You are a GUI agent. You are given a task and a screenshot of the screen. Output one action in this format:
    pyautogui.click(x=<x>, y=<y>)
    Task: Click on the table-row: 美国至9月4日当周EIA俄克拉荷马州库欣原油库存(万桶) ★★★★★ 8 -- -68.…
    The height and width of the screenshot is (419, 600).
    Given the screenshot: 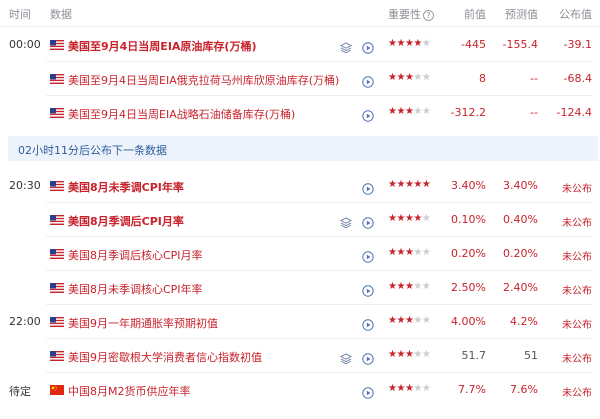 What is the action you would take?
    pyautogui.click(x=300, y=79)
    